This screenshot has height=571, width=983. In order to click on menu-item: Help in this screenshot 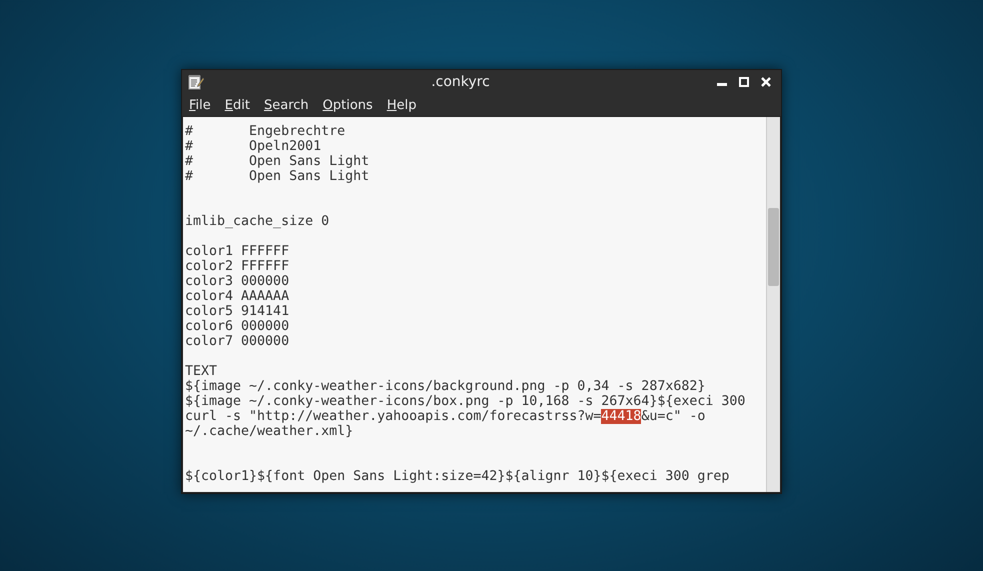, I will do `click(402, 105)`.